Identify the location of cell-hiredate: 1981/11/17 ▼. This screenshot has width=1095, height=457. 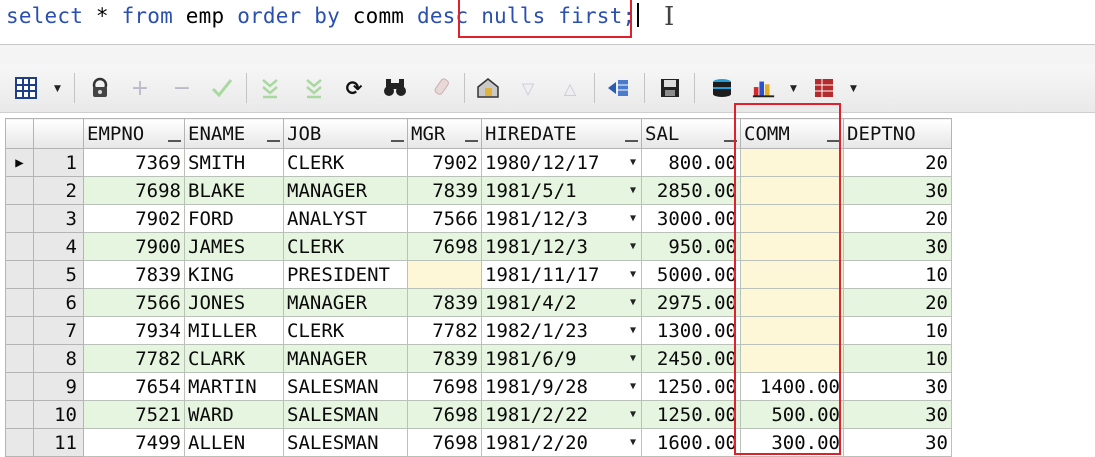
(561, 274).